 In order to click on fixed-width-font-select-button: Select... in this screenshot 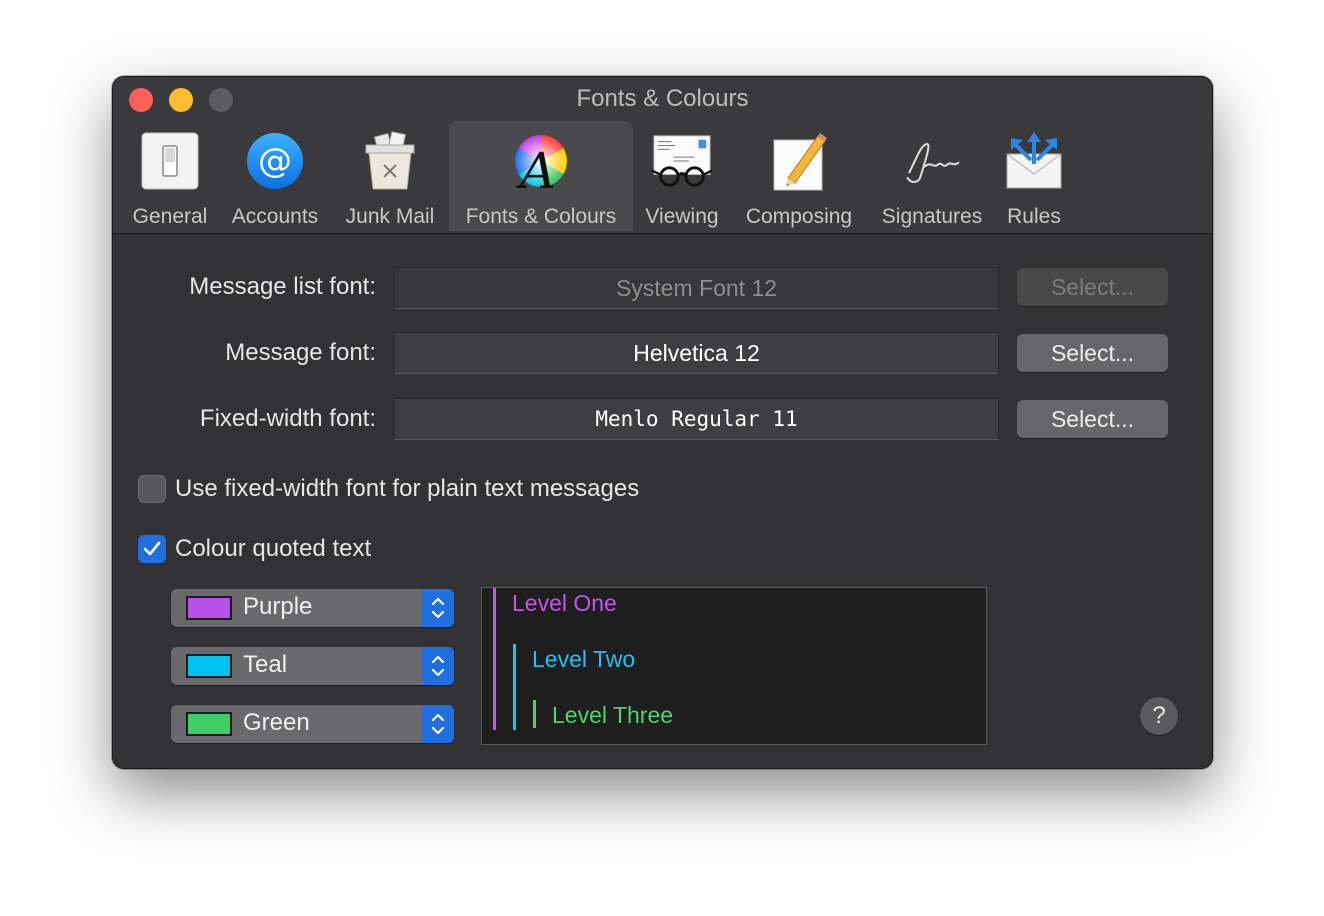, I will do `click(1092, 419)`.